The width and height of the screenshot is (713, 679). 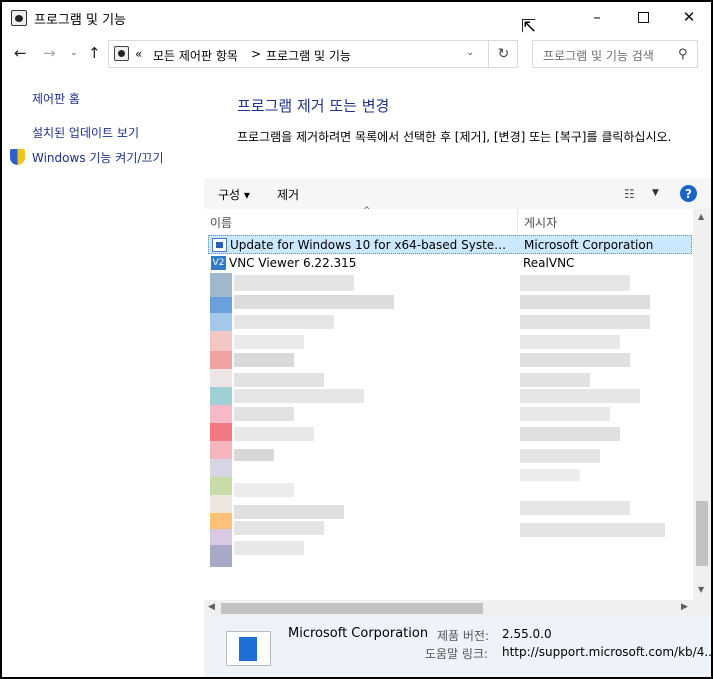 I want to click on column-divider, so click(x=517, y=221).